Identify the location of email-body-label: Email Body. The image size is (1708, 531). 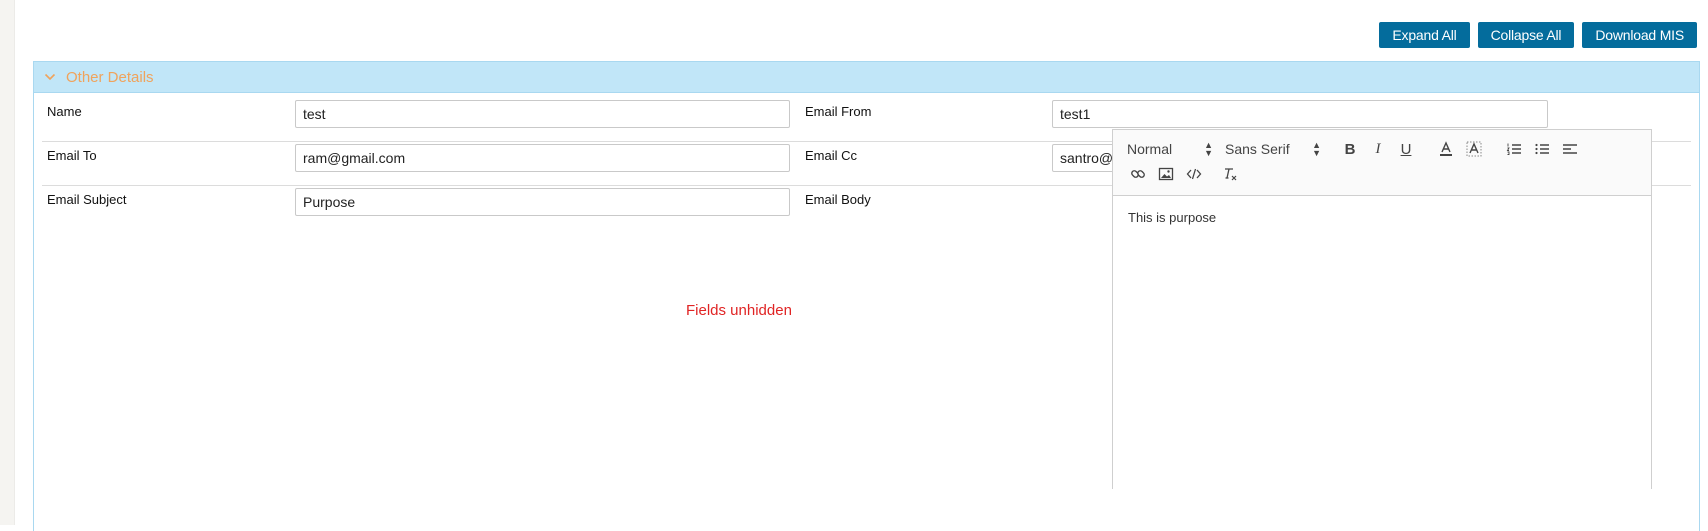
(838, 199).